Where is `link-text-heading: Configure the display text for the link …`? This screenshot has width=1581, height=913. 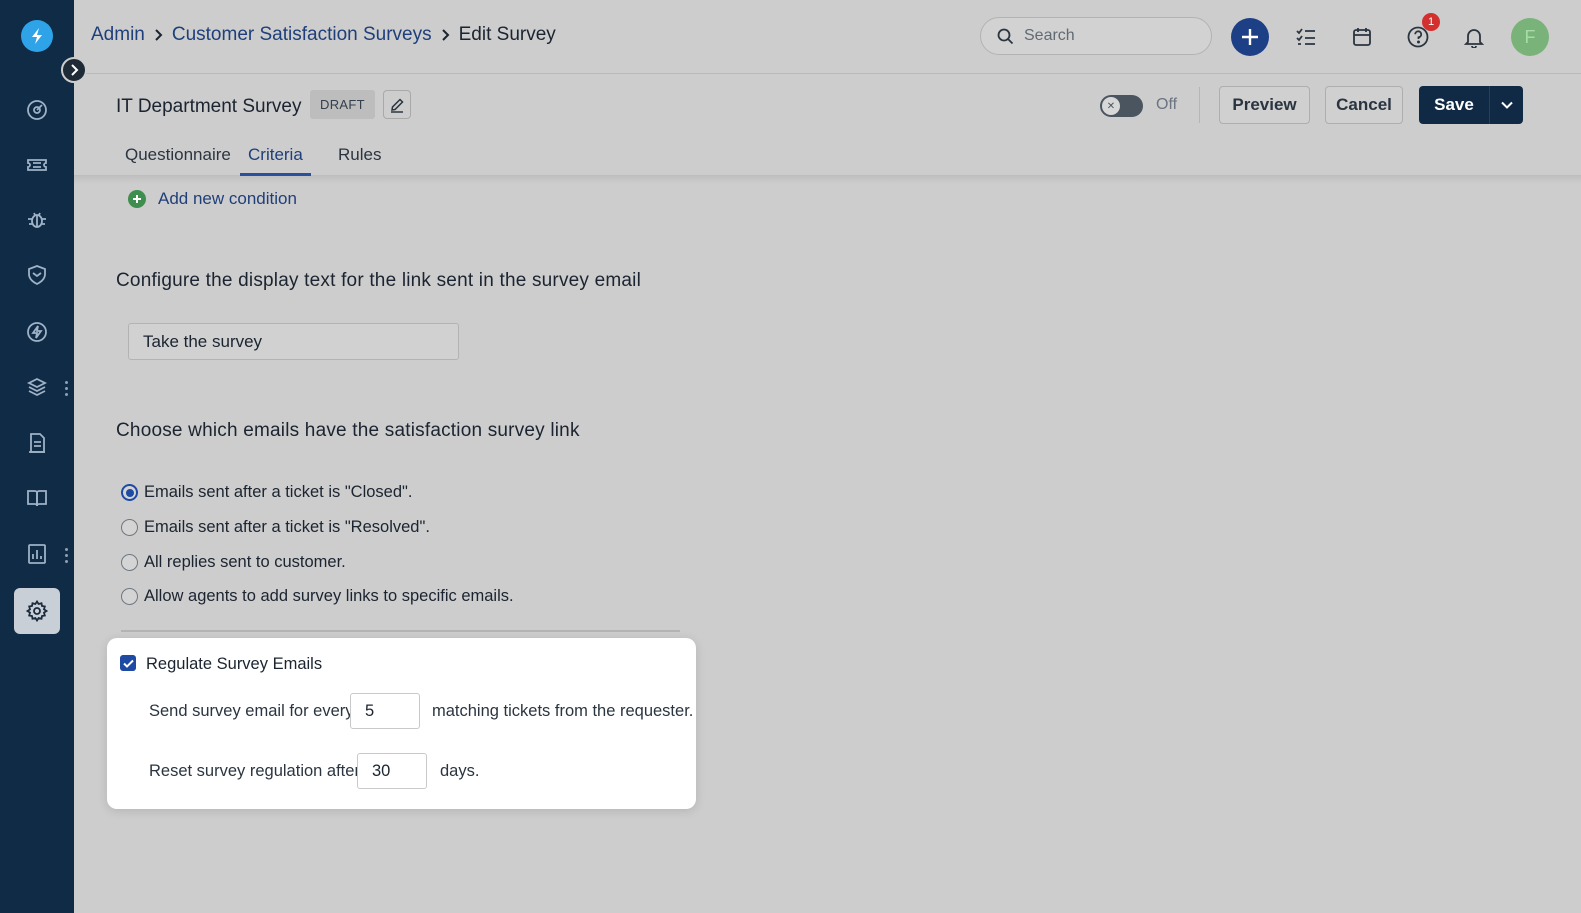
link-text-heading: Configure the display text for the link … is located at coordinates (379, 280).